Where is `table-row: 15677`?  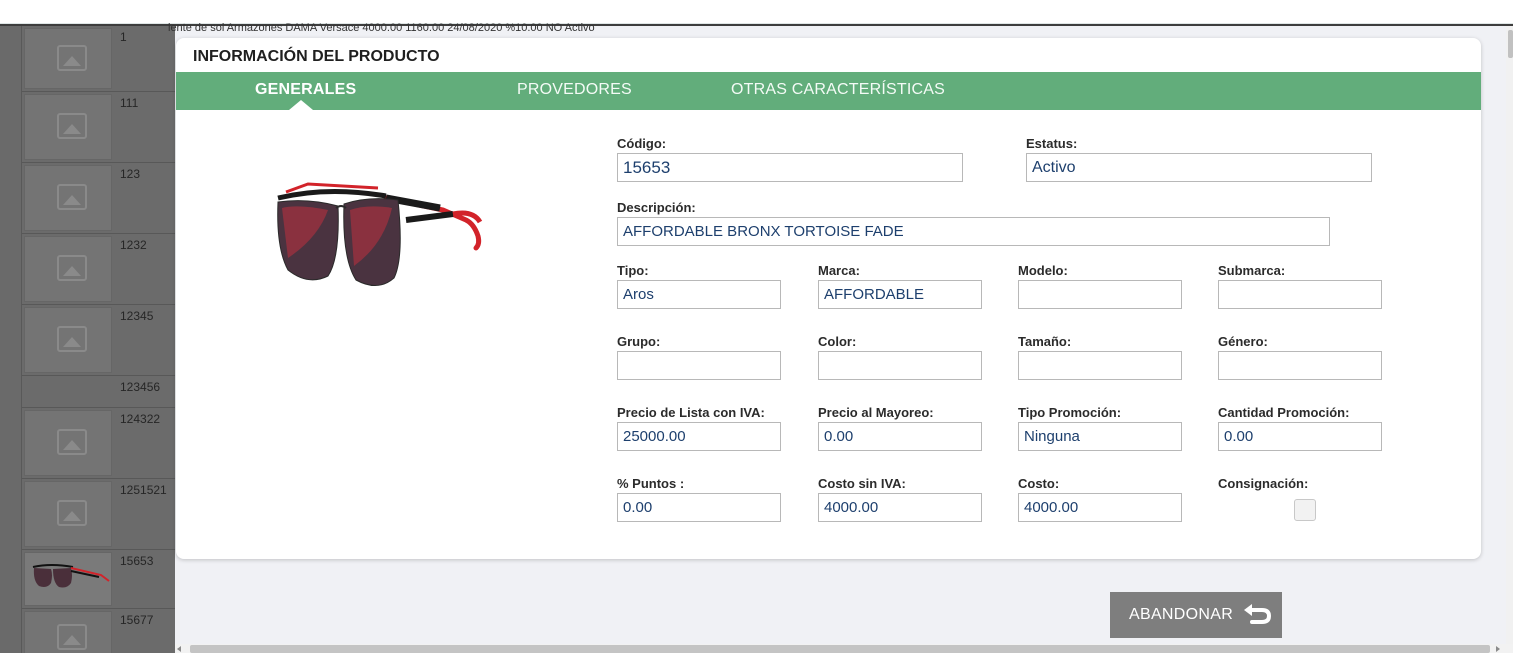
table-row: 15677 is located at coordinates (98, 631).